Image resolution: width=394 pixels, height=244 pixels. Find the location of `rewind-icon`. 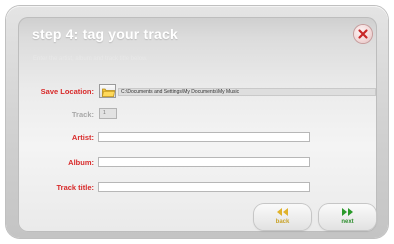

rewind-icon is located at coordinates (282, 212).